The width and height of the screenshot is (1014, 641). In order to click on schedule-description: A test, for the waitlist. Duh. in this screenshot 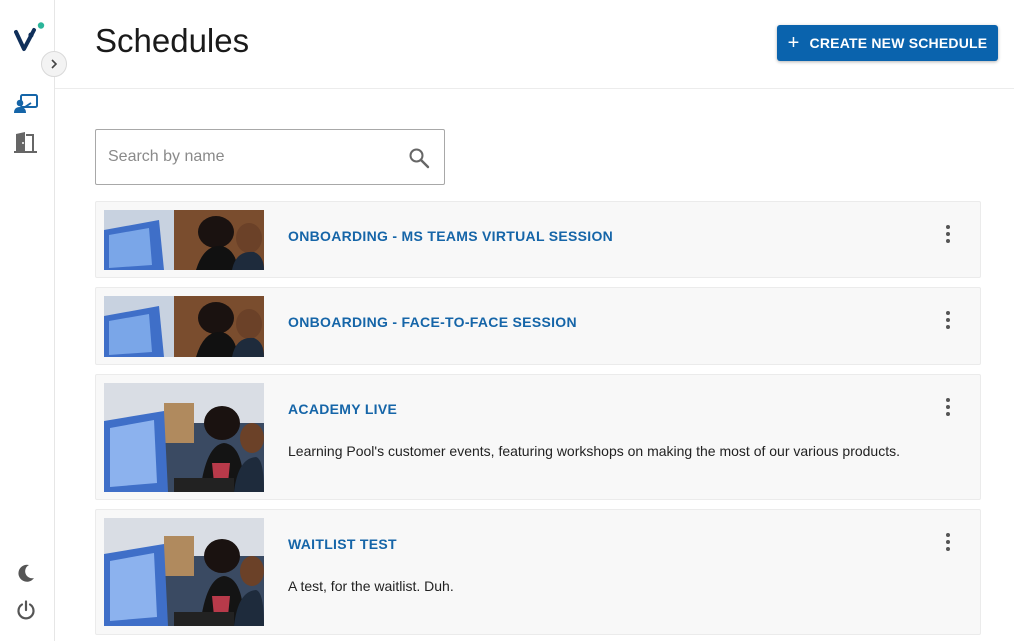, I will do `click(371, 586)`.